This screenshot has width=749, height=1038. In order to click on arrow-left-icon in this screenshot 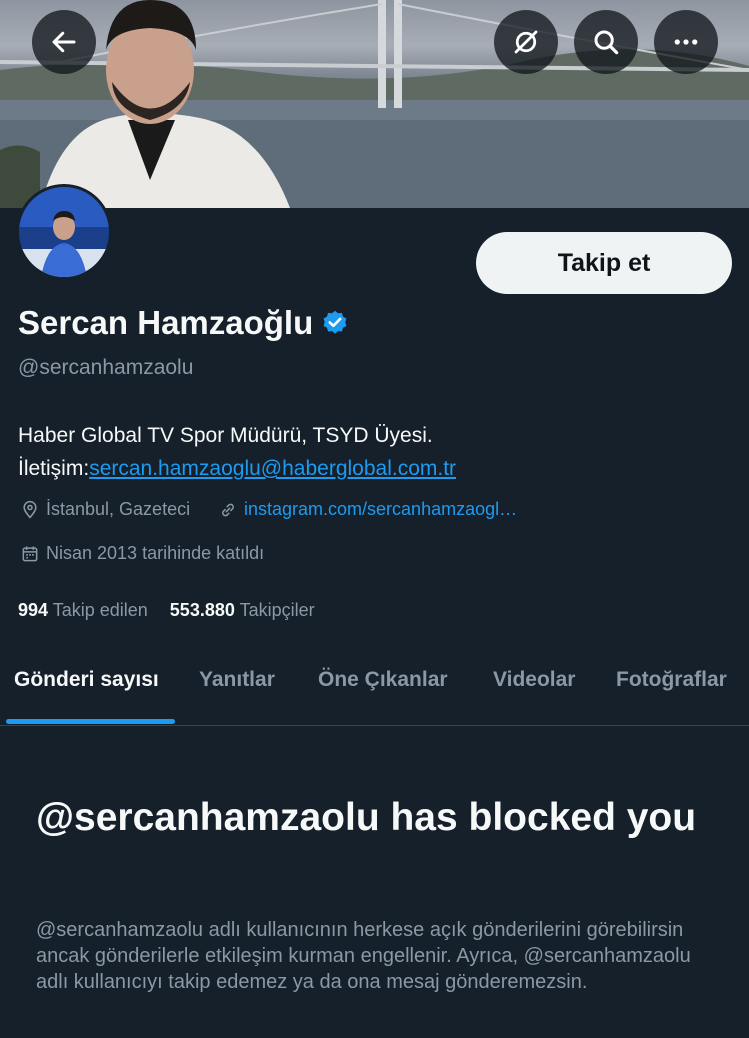, I will do `click(64, 42)`.